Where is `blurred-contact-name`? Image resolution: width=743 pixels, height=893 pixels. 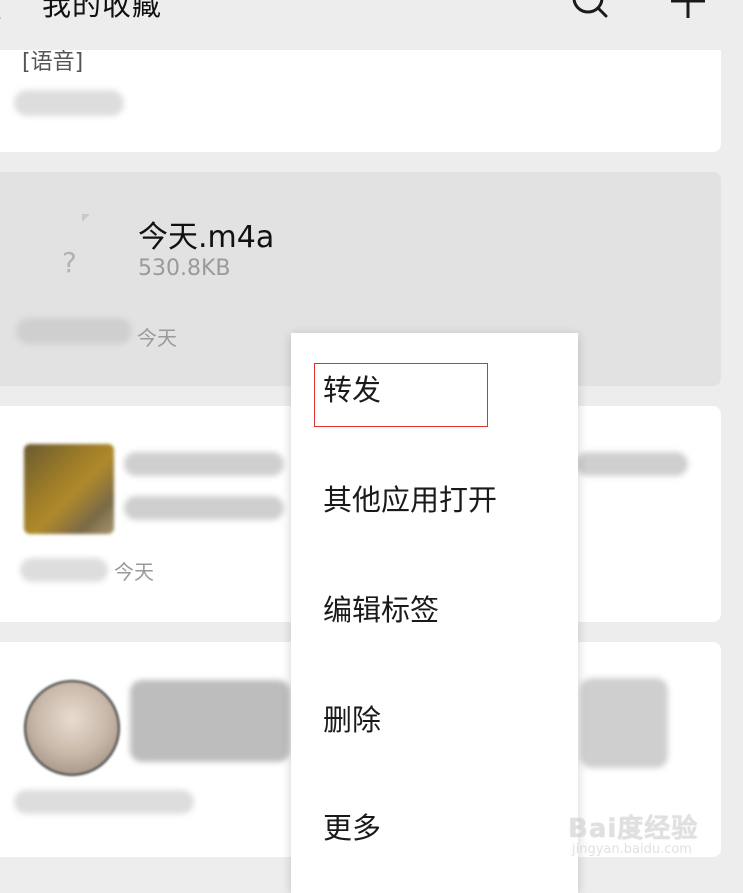 blurred-contact-name is located at coordinates (210, 721).